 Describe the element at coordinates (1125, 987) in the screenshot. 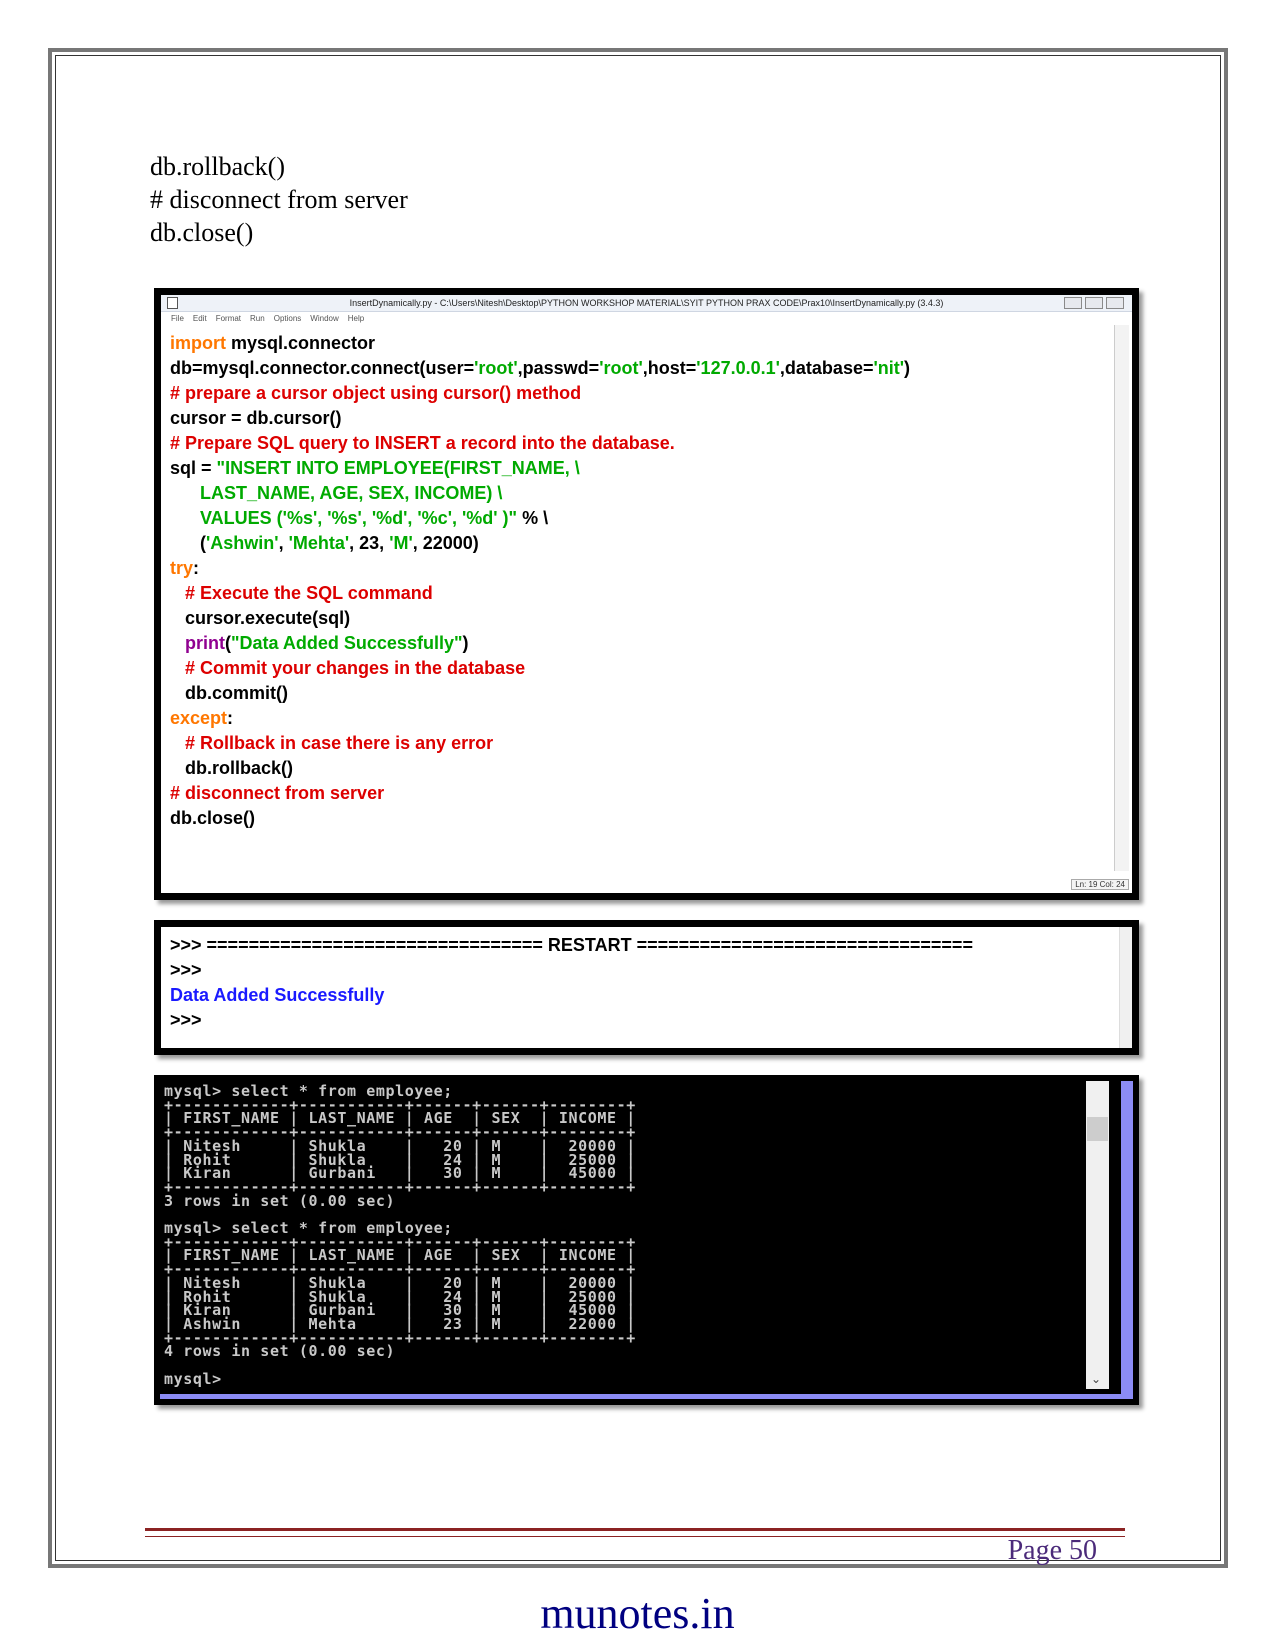

I see `shell-scrollbar` at that location.